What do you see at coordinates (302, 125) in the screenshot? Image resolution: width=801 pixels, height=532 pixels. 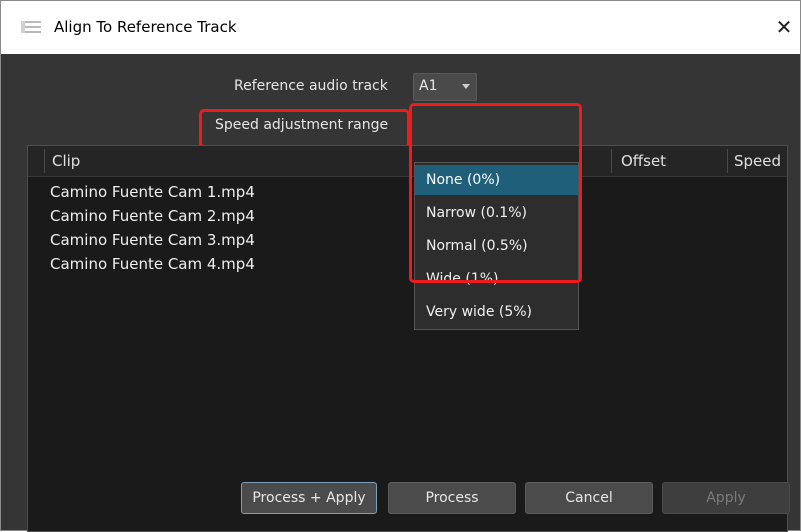 I see `speed-adjustment-range-label: Speed adjustment range` at bounding box center [302, 125].